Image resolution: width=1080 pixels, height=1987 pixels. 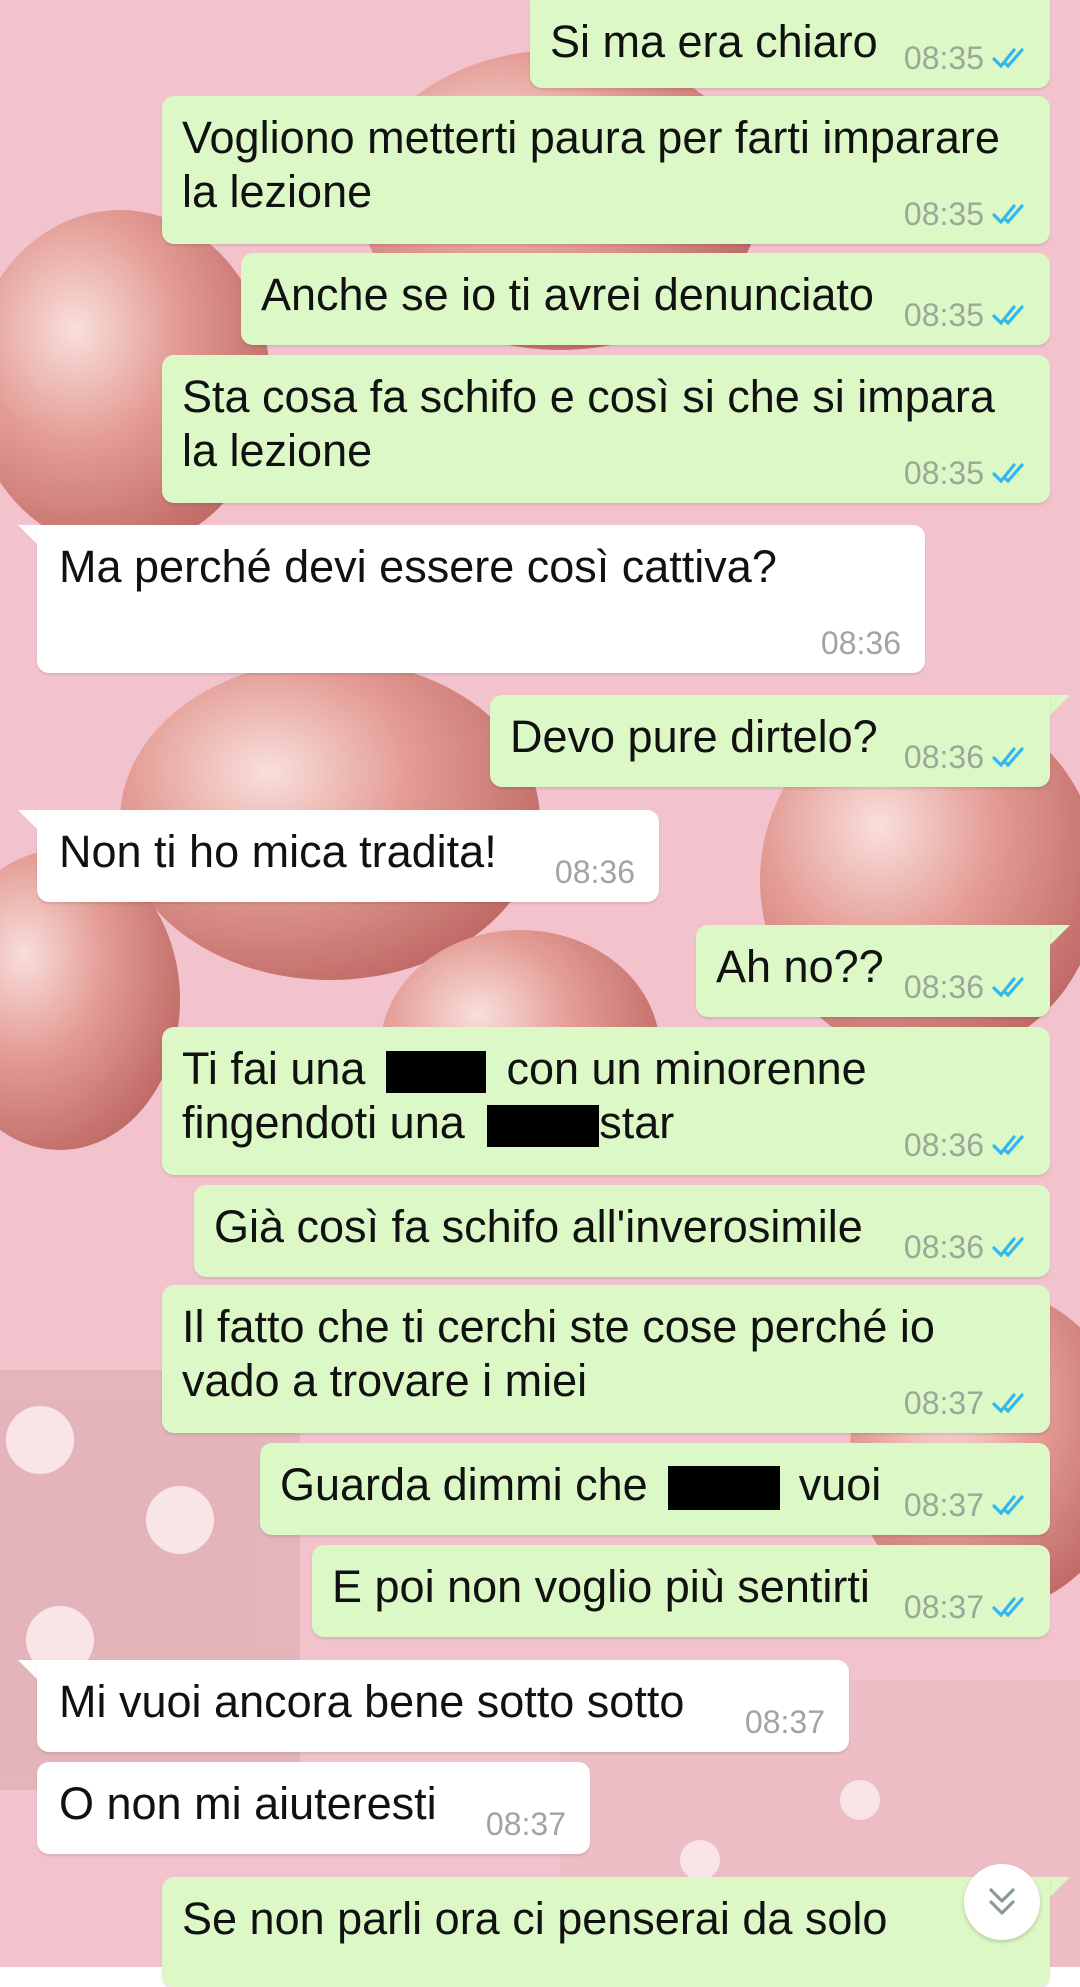 I want to click on message-text-segment: fingendoti una, so click(x=323, y=1122).